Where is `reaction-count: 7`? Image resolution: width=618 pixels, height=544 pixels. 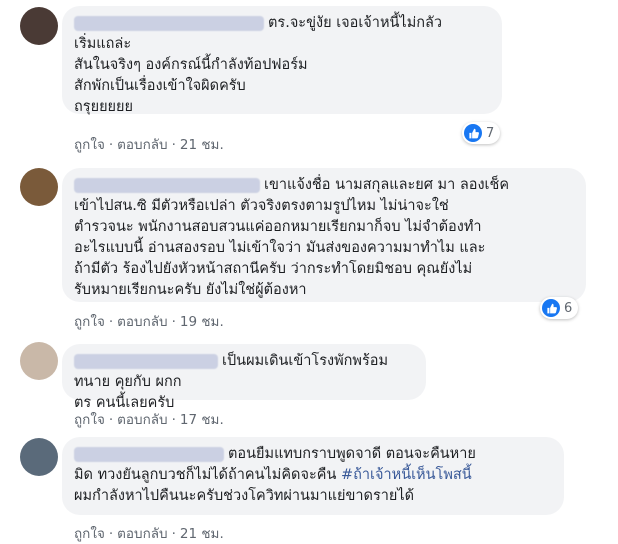 reaction-count: 7 is located at coordinates (481, 133).